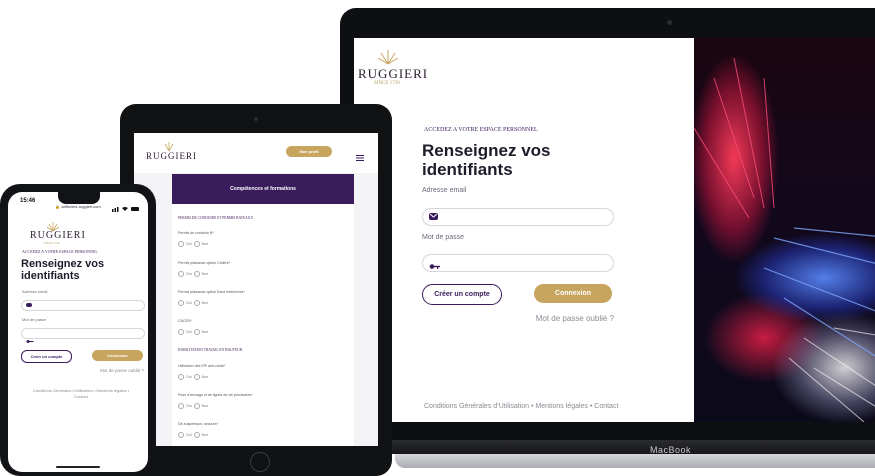 Image resolution: width=875 pixels, height=476 pixels. What do you see at coordinates (635, 461) in the screenshot?
I see `laptop-base` at bounding box center [635, 461].